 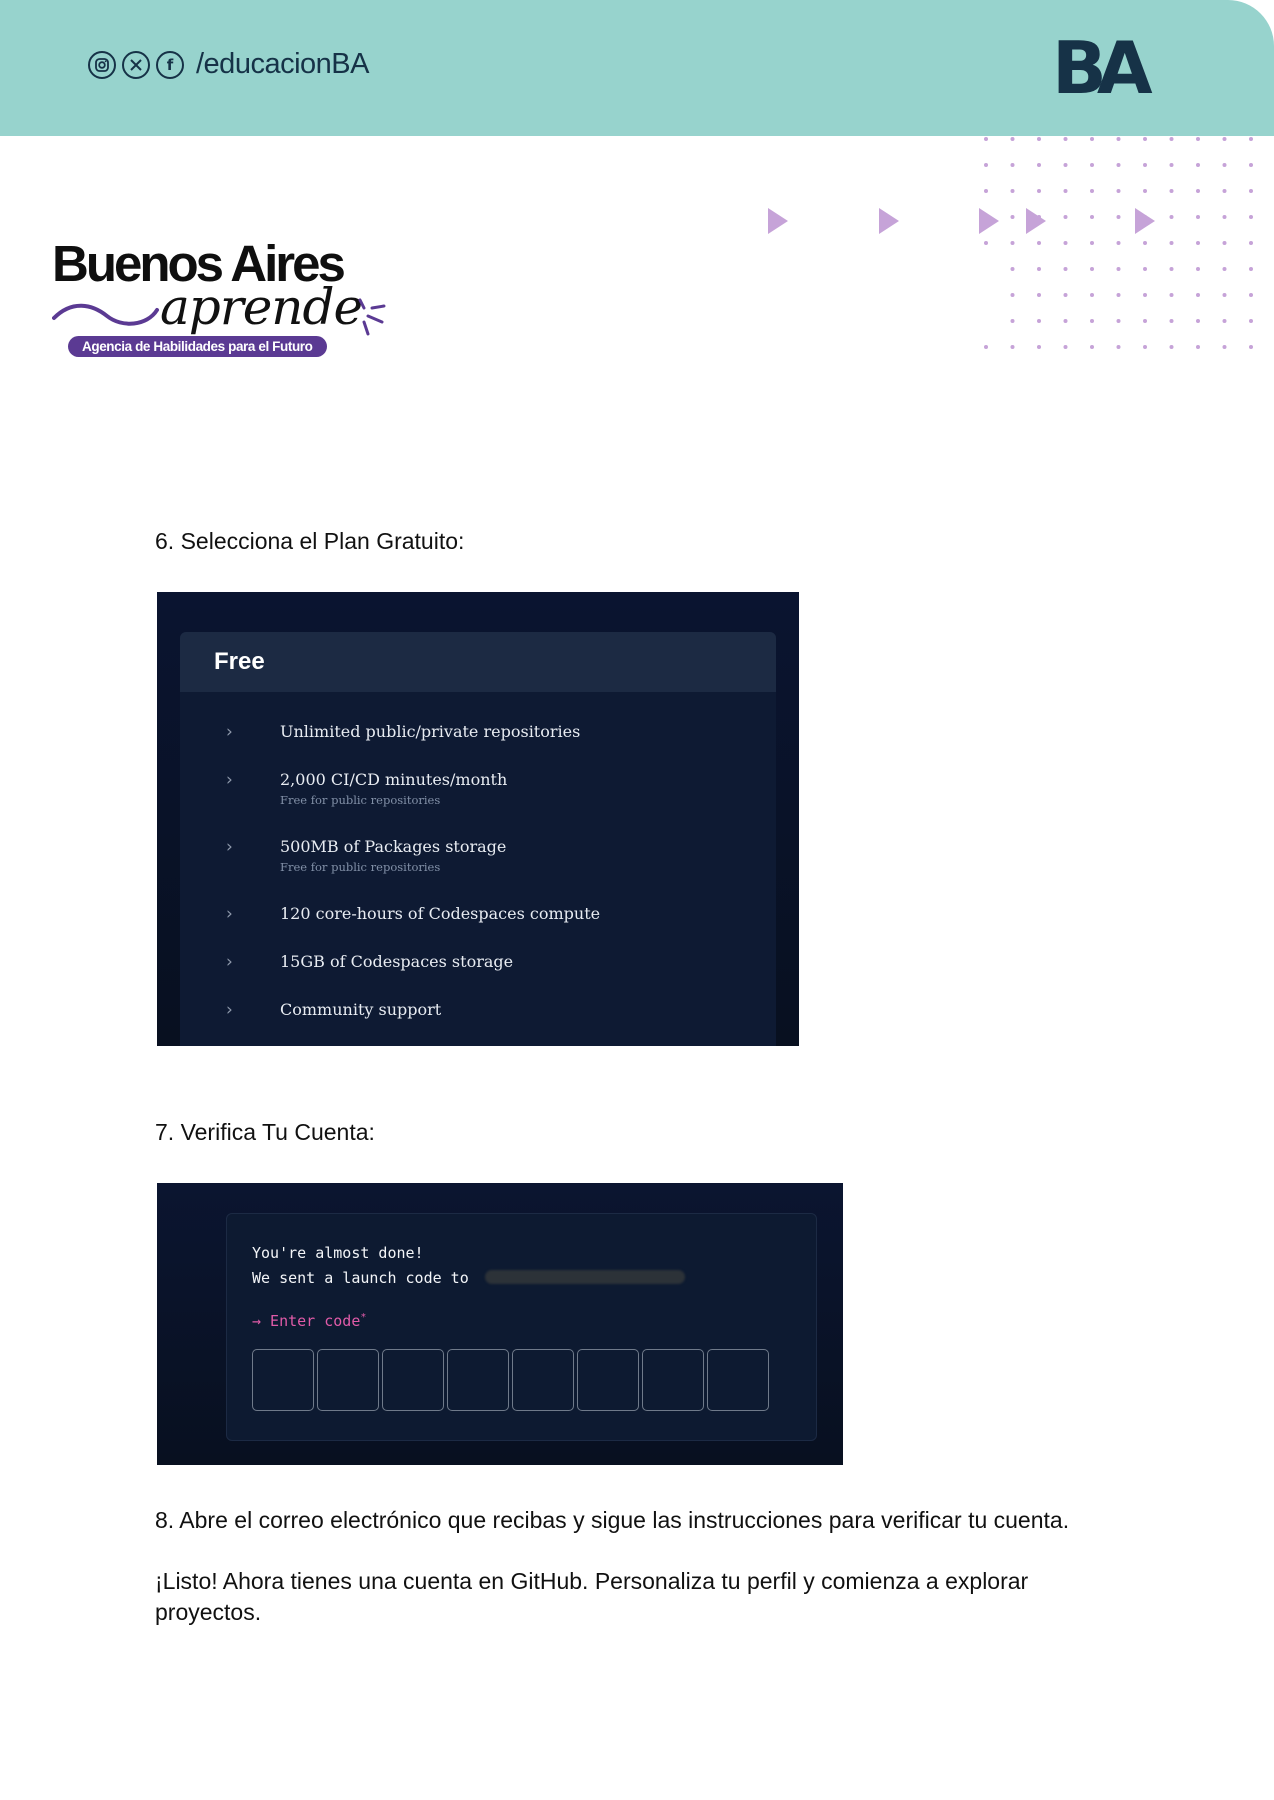 I want to click on code-input-group, so click(x=510, y=1380).